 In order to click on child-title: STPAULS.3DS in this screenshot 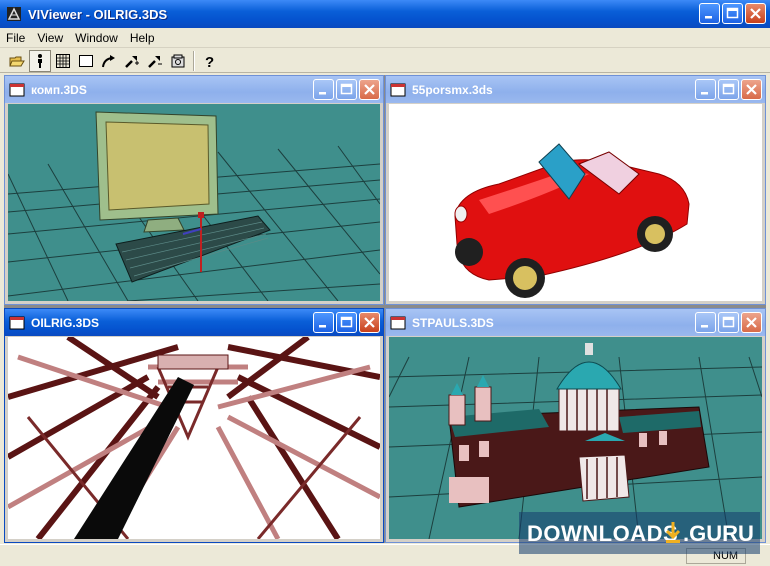, I will do `click(453, 322)`.